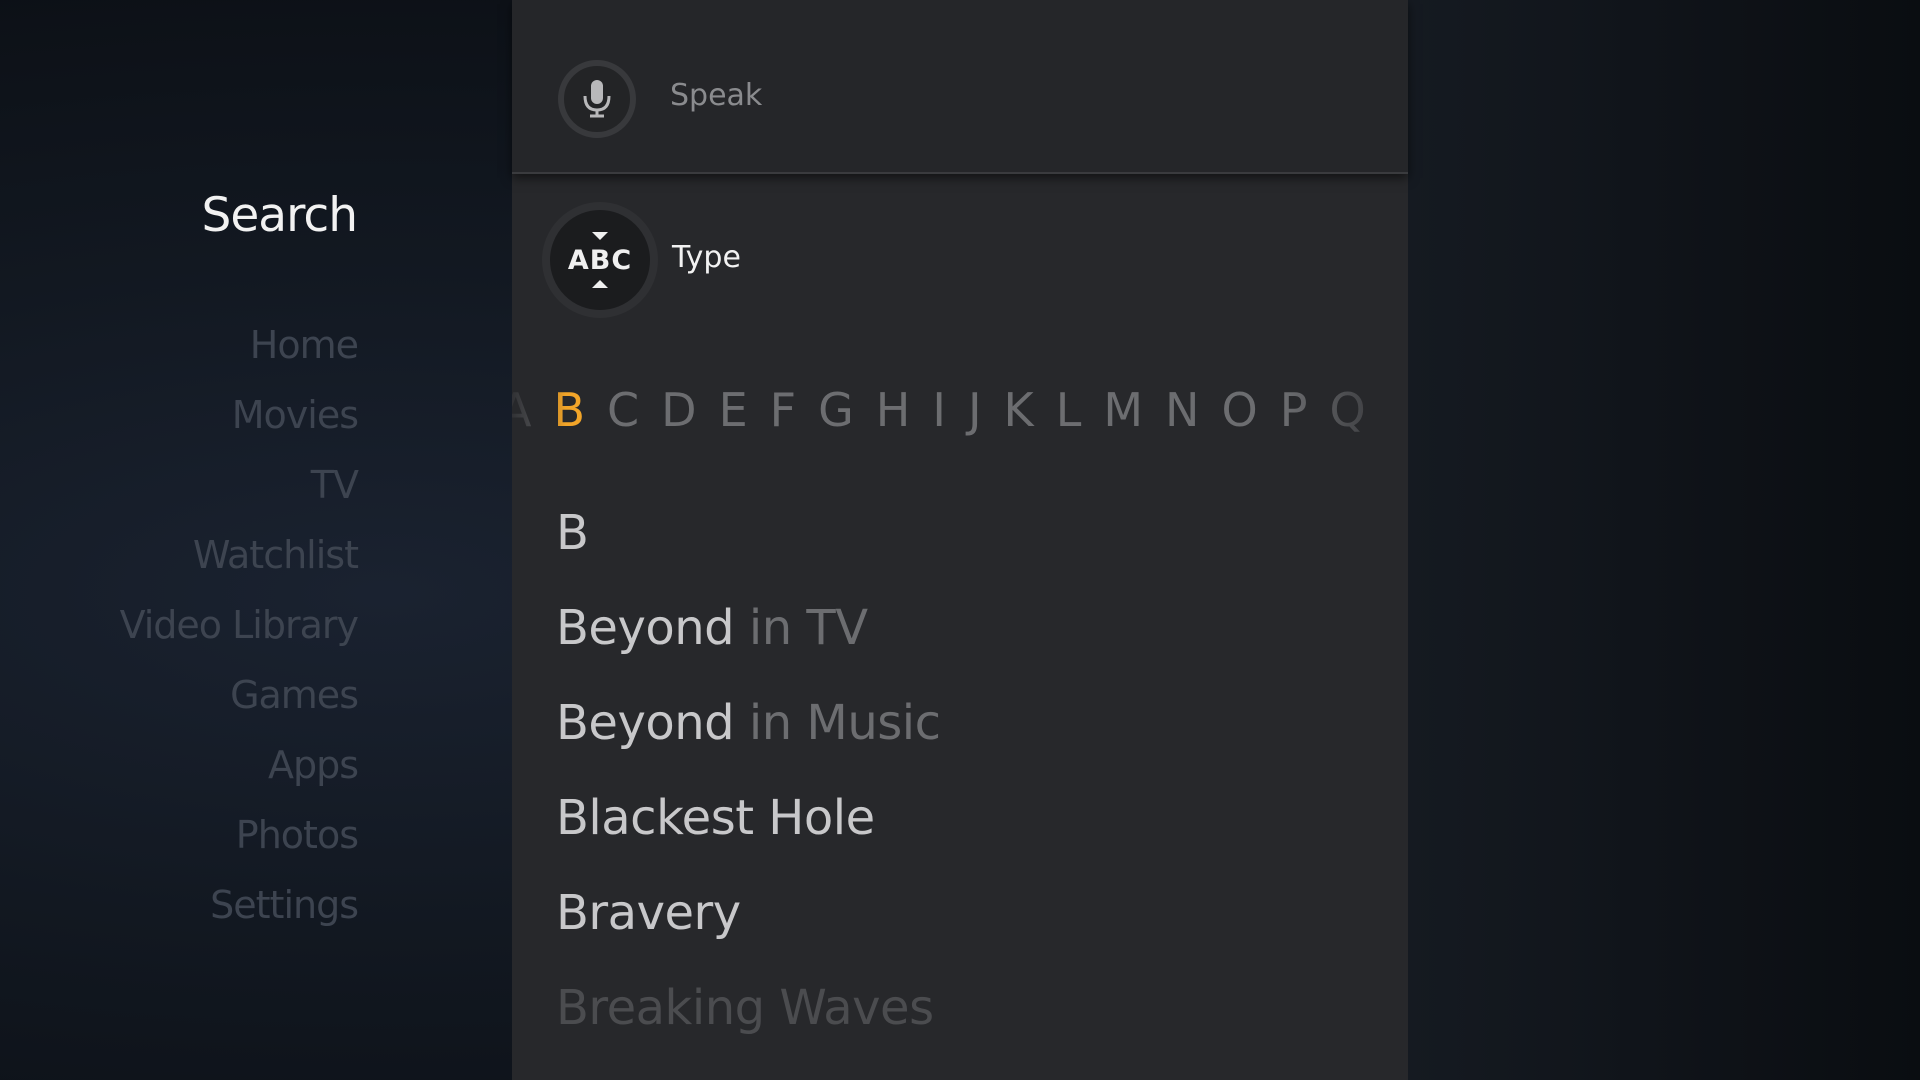 This screenshot has width=1920, height=1080. I want to click on nav-item-video-library: Video Library, so click(239, 635).